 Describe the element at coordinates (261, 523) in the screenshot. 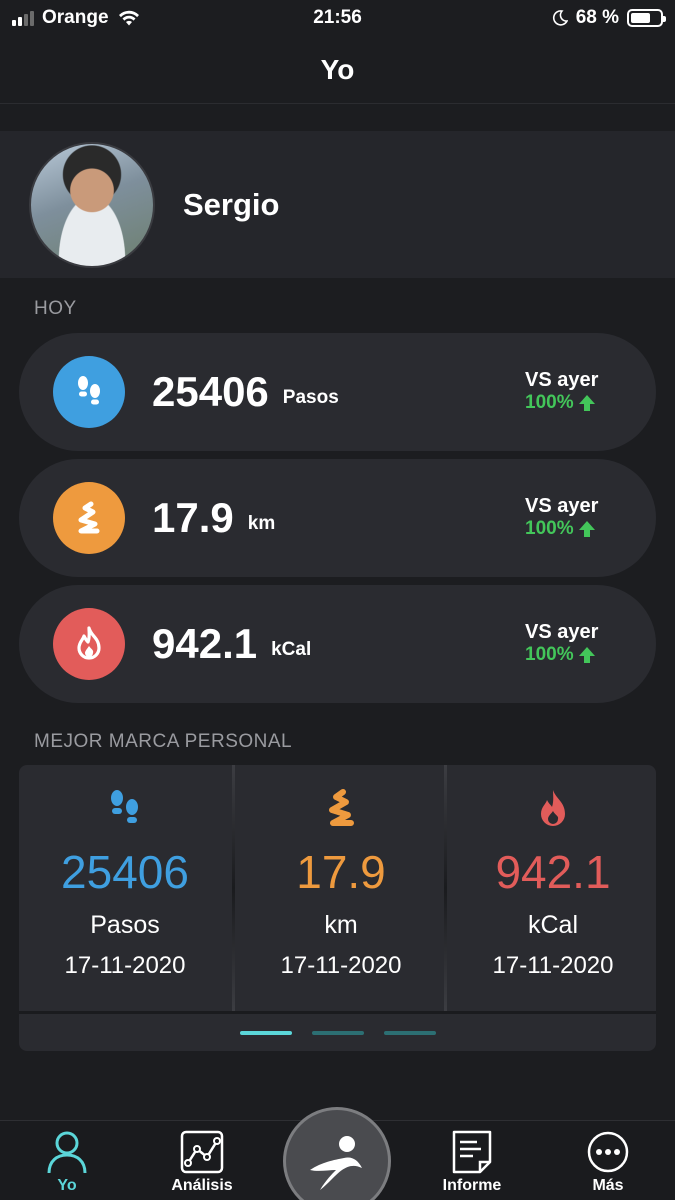

I see `distance-unit: km` at that location.